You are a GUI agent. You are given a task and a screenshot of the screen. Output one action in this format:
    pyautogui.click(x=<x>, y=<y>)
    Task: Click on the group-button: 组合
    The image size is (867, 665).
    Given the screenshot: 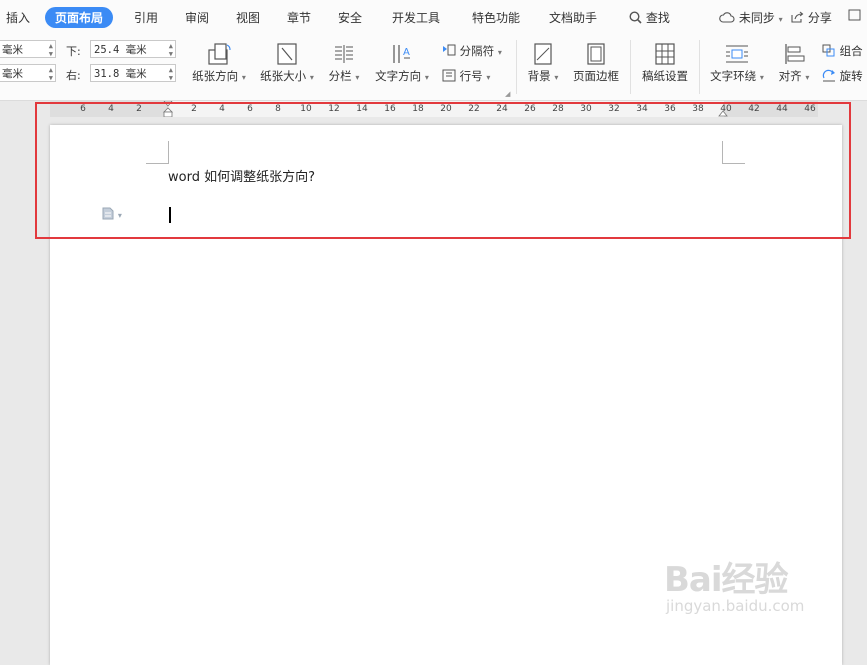 What is the action you would take?
    pyautogui.click(x=842, y=51)
    